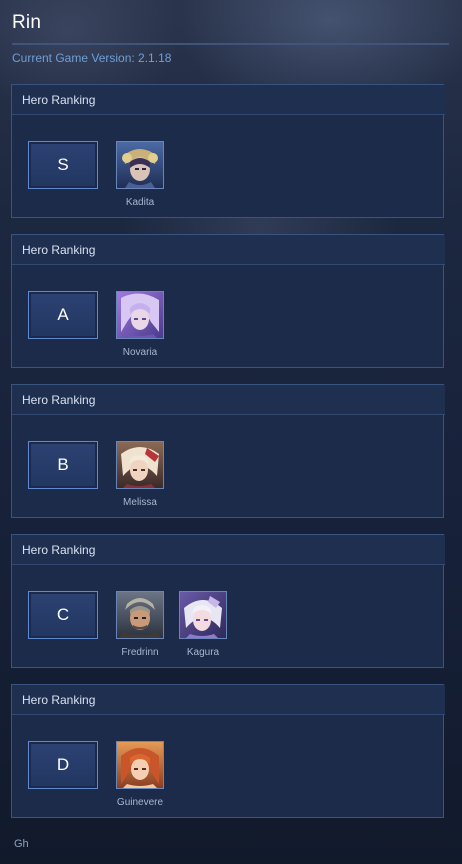 The image size is (462, 864). Describe the element at coordinates (203, 652) in the screenshot. I see `hero-name: Kagura` at that location.